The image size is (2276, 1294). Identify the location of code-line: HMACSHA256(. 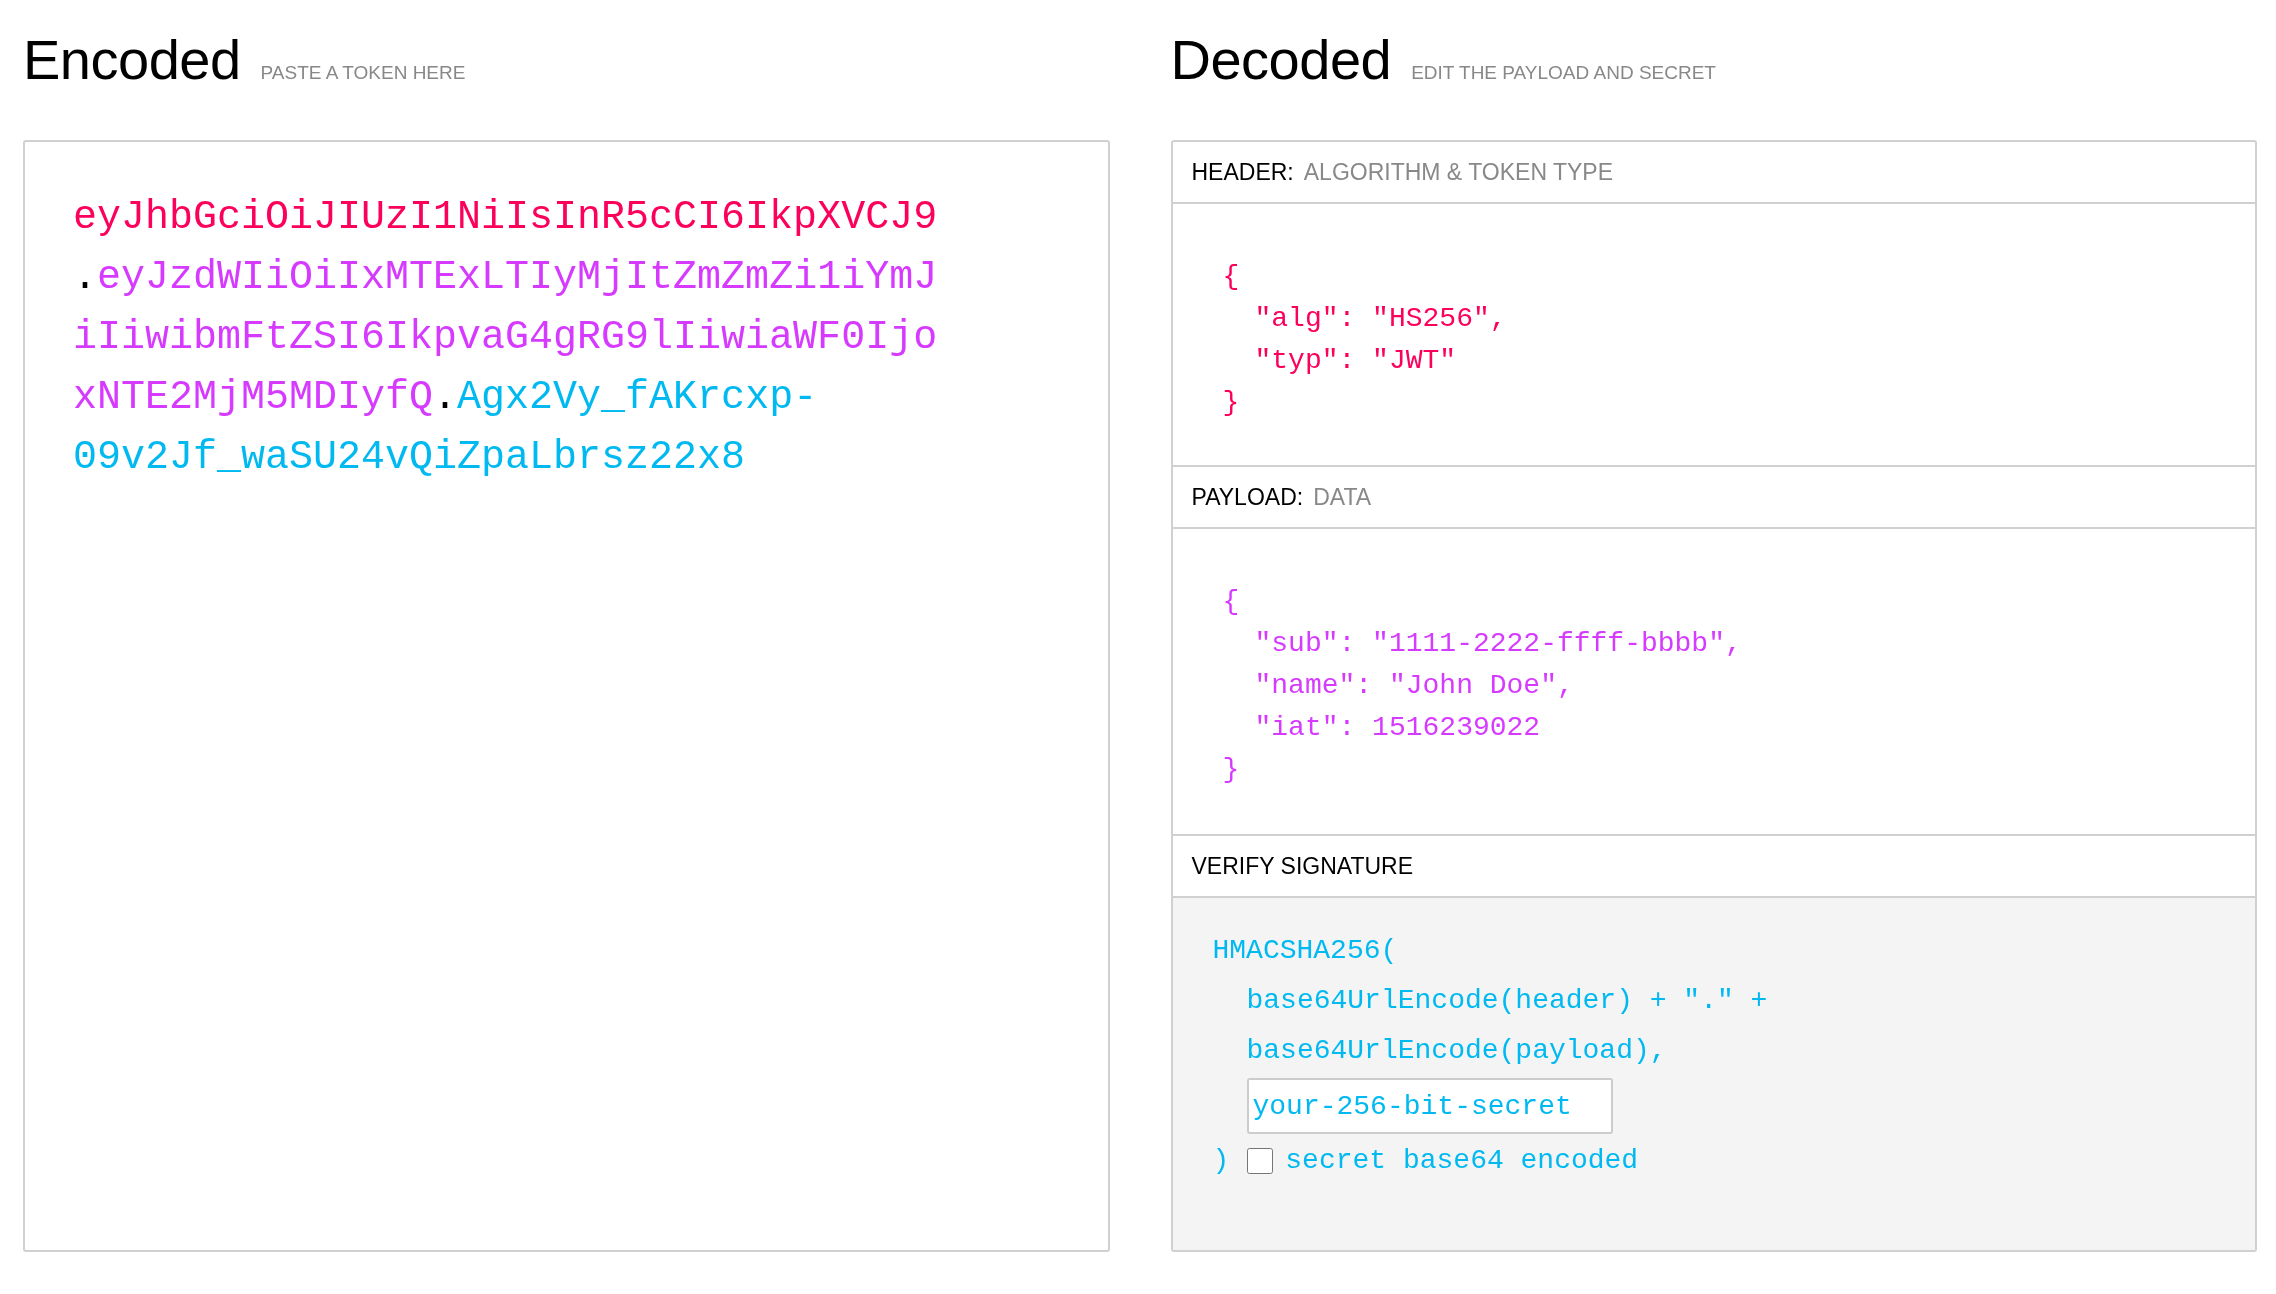
(1305, 951).